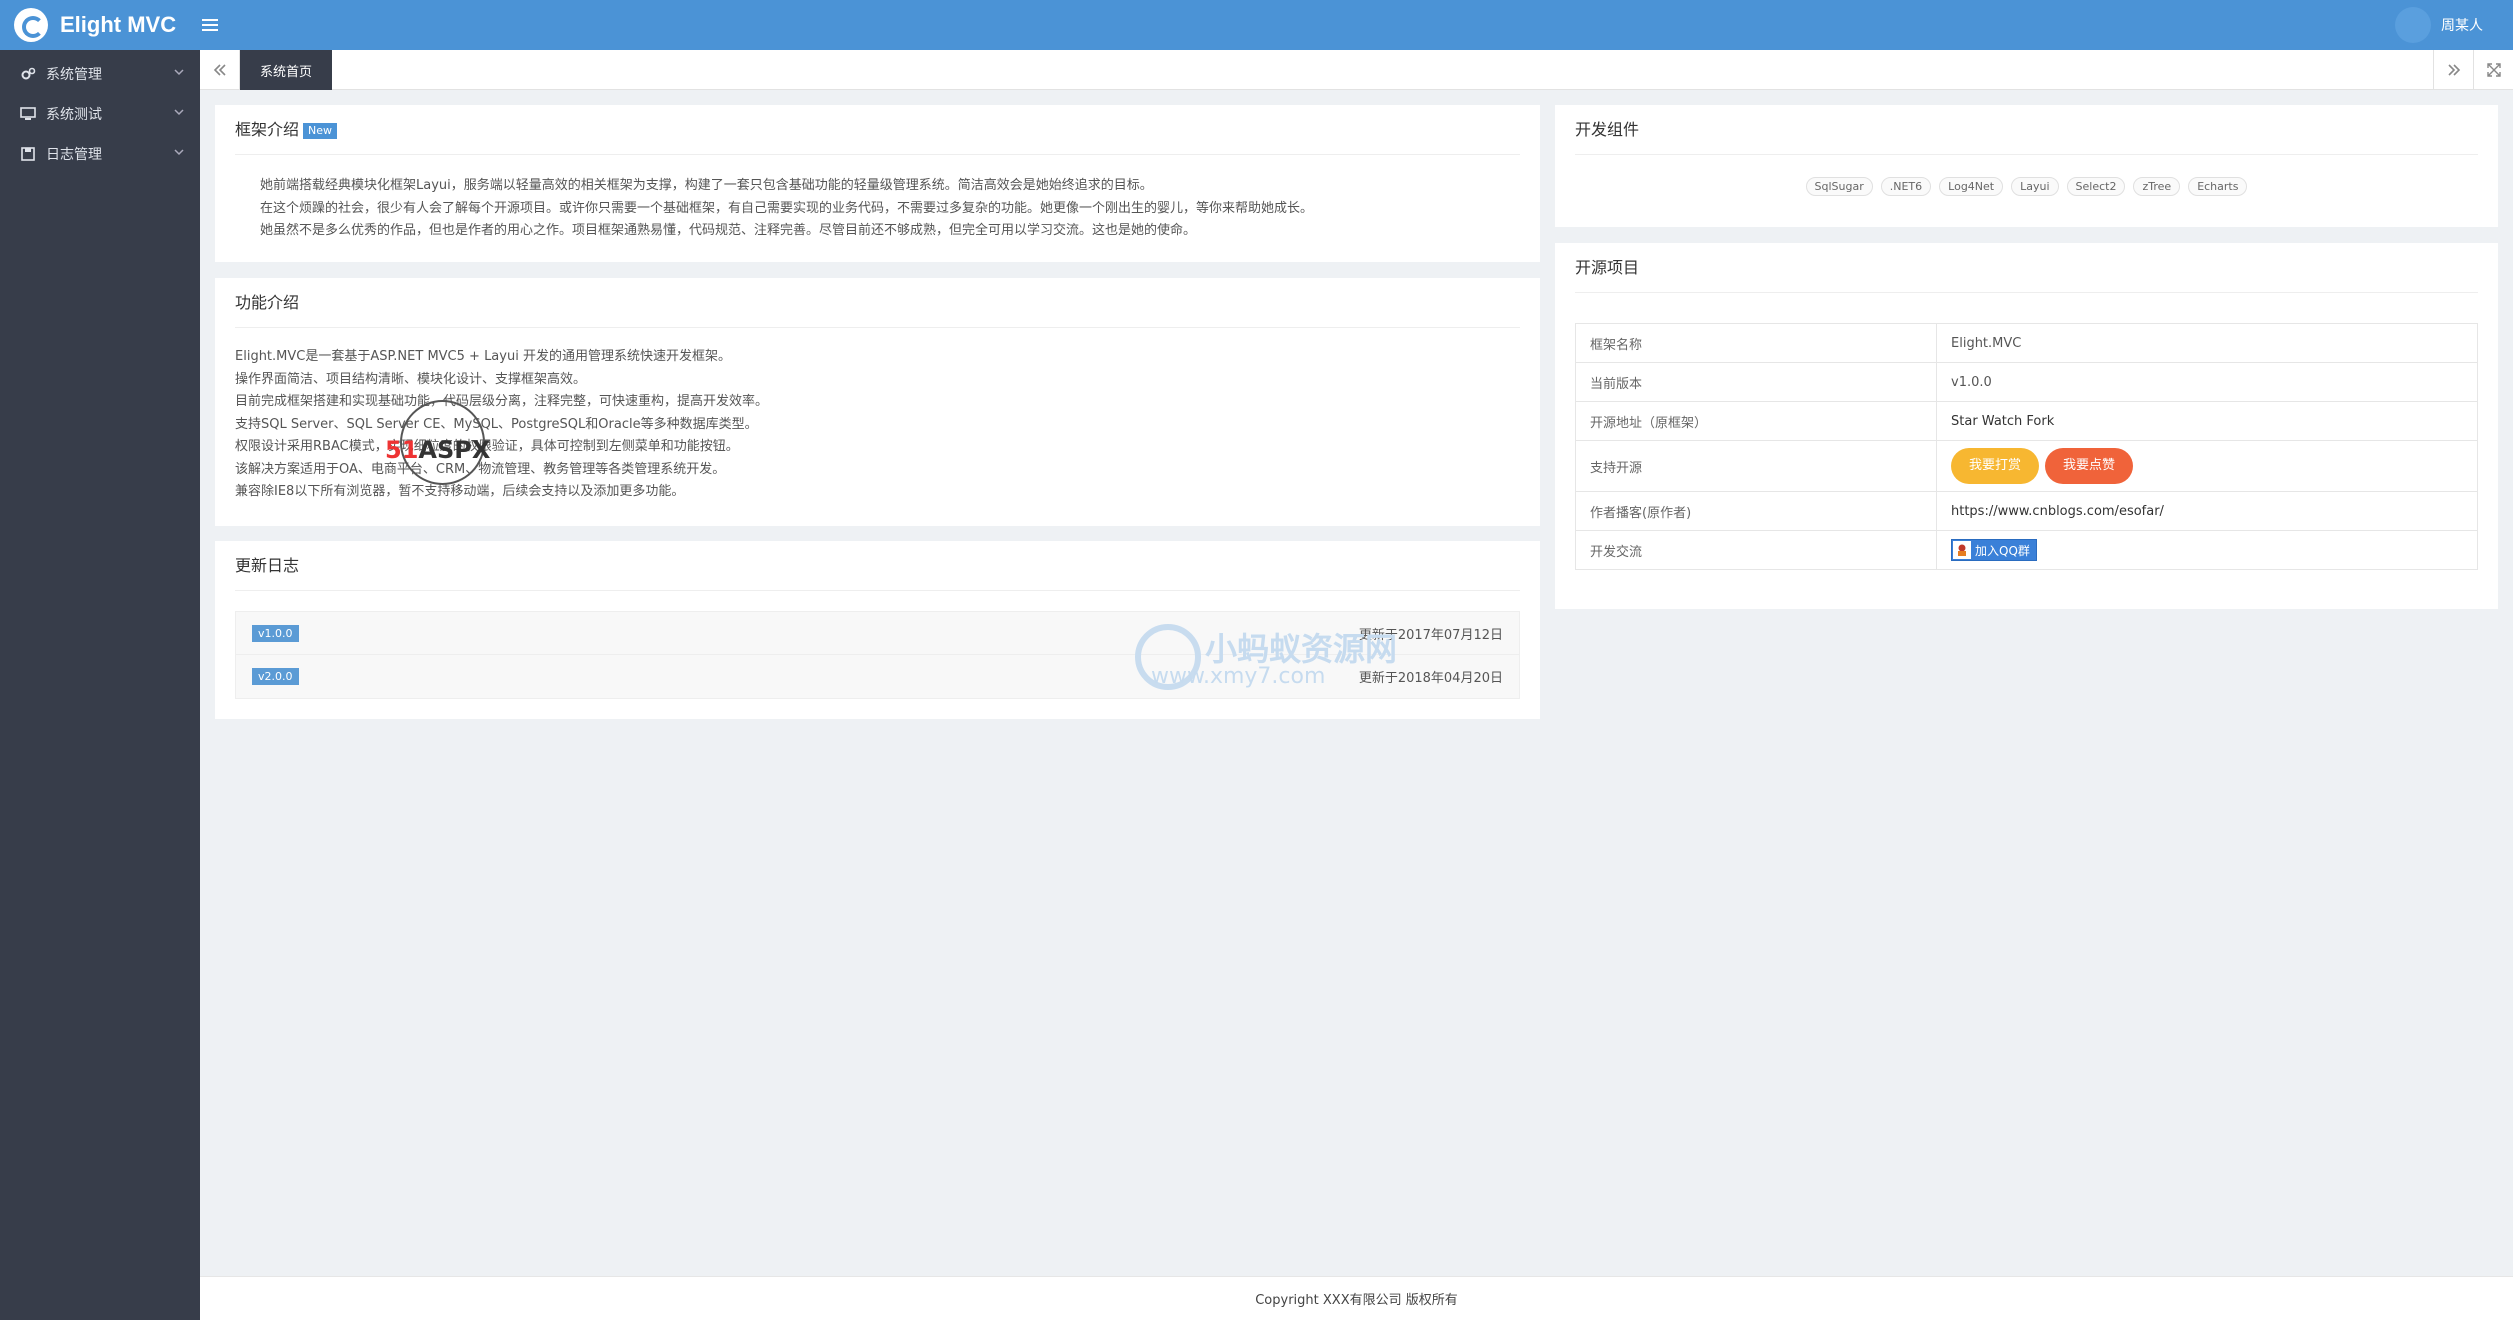 The width and height of the screenshot is (2513, 1320). I want to click on row-key: 支持开源, so click(1756, 466).